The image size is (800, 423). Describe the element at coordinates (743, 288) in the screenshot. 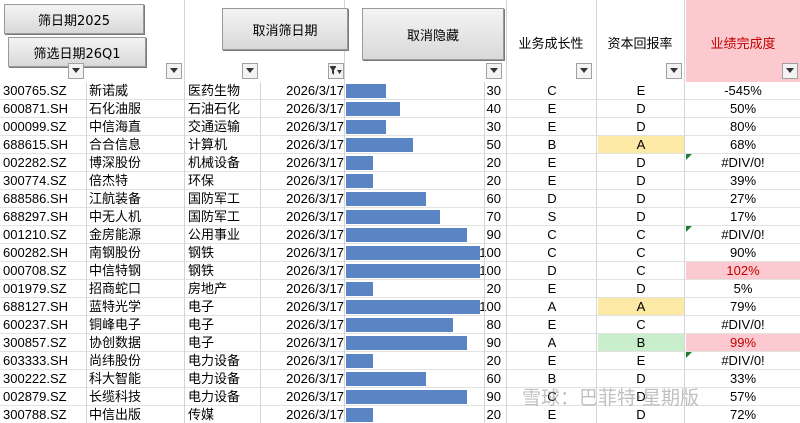

I see `cell-performance: 5%` at that location.